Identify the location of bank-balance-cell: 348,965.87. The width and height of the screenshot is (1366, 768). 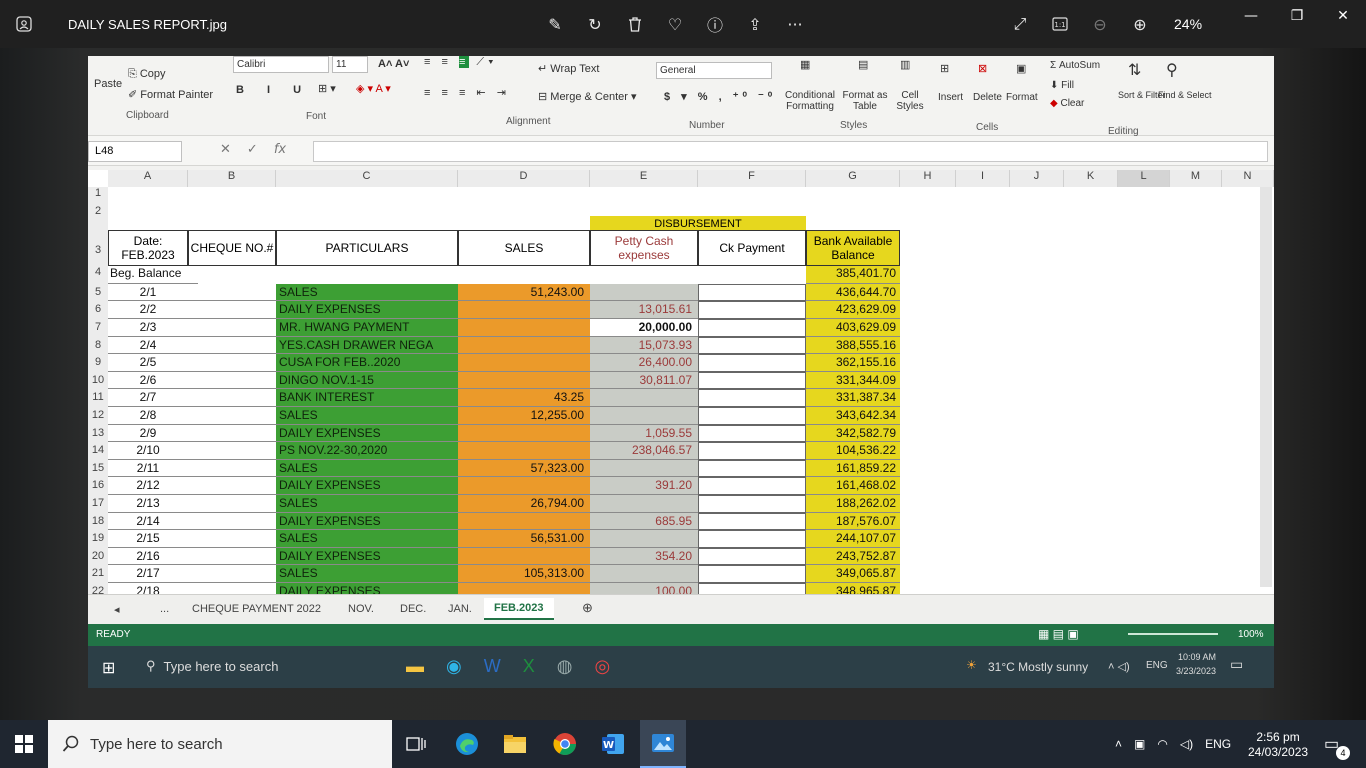
(853, 588).